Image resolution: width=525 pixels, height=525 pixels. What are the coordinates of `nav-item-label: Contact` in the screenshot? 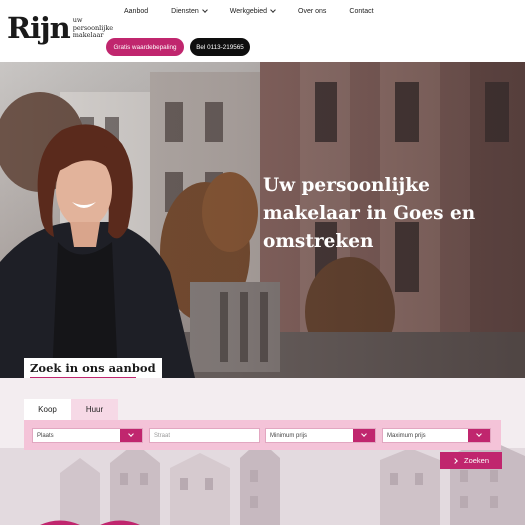 It's located at (361, 11).